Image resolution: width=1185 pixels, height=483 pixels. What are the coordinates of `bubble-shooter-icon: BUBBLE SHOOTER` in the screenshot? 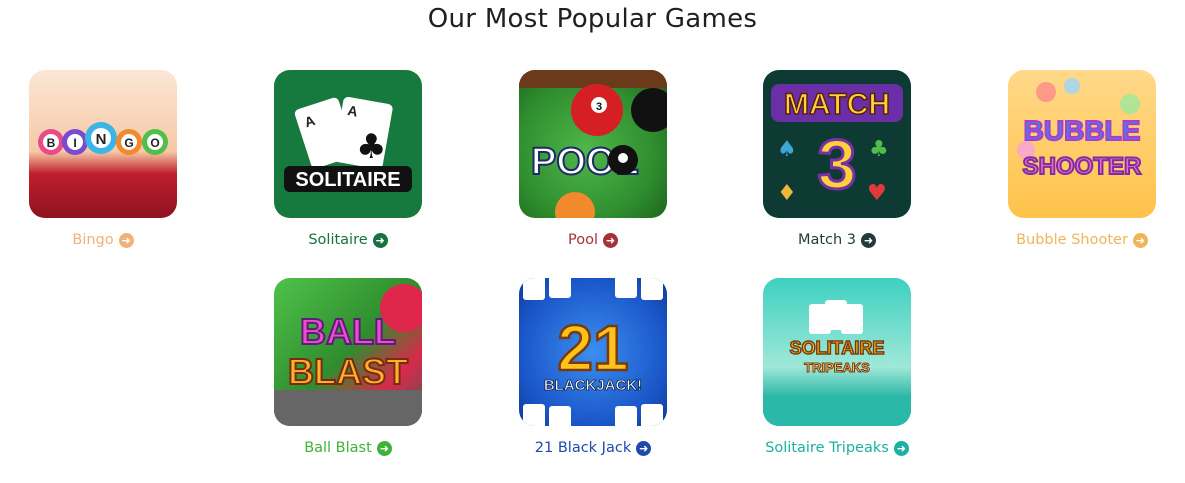 It's located at (1082, 144).